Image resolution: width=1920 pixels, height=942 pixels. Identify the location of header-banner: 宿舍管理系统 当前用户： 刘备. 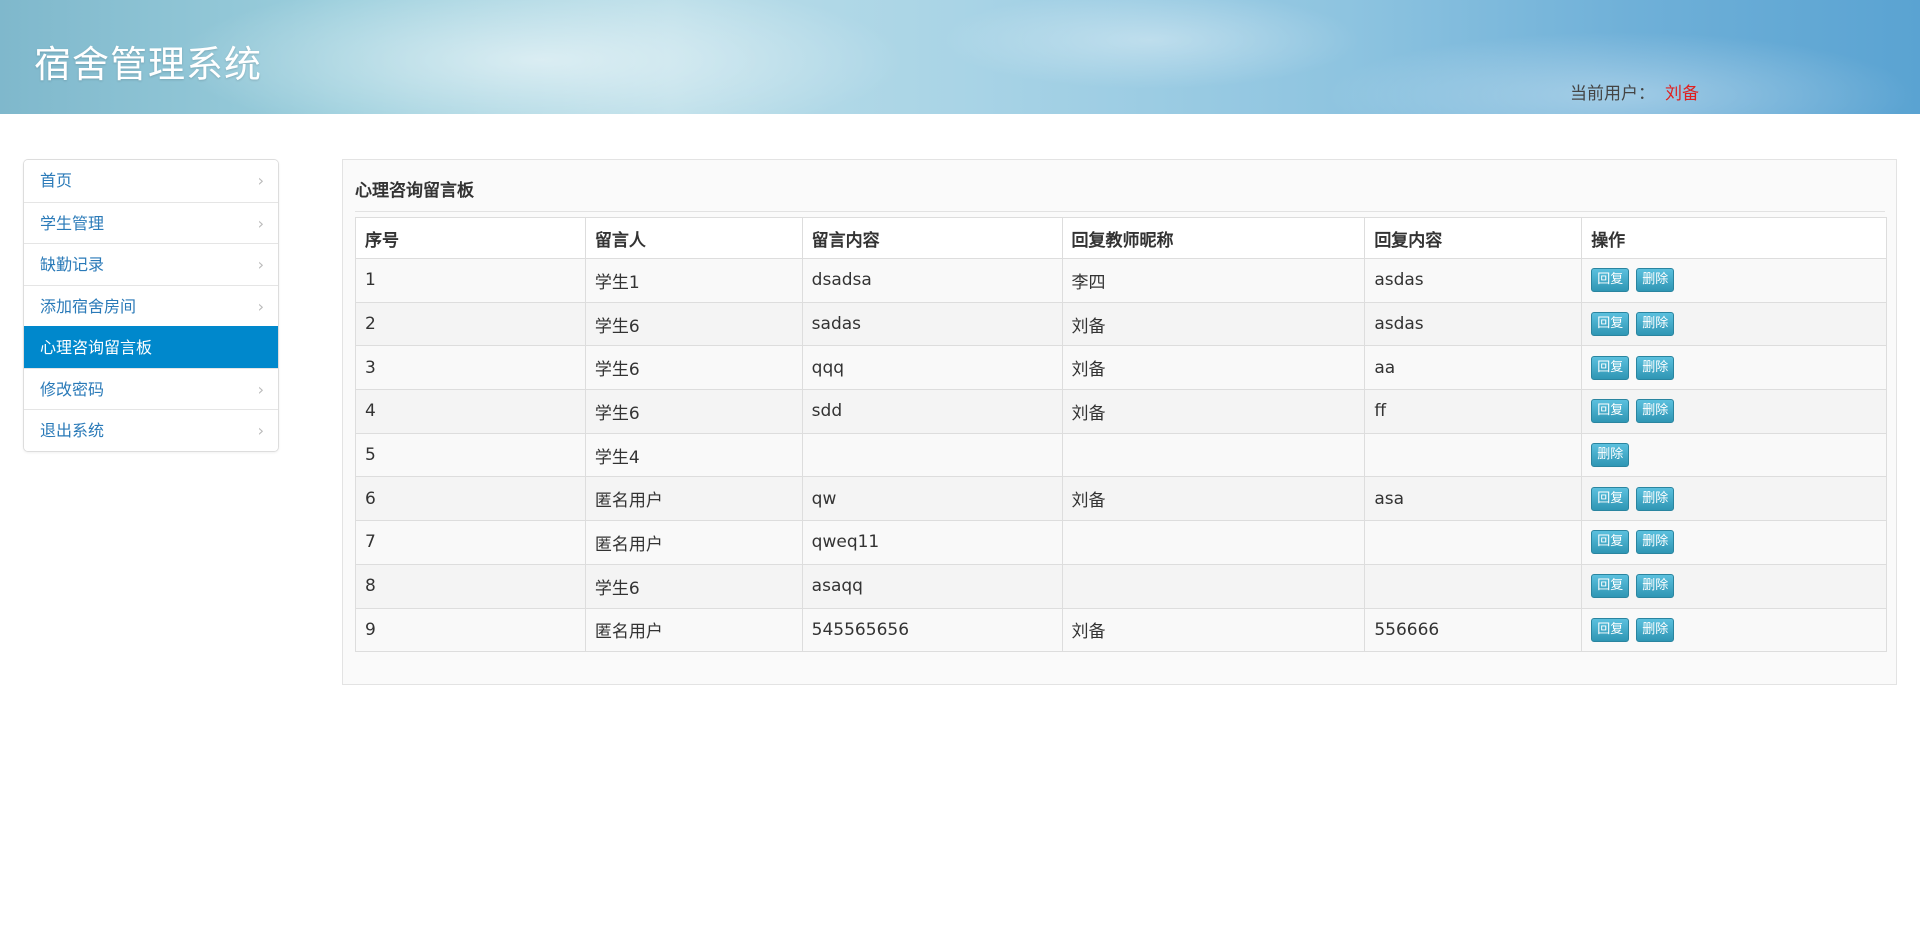
(960, 57).